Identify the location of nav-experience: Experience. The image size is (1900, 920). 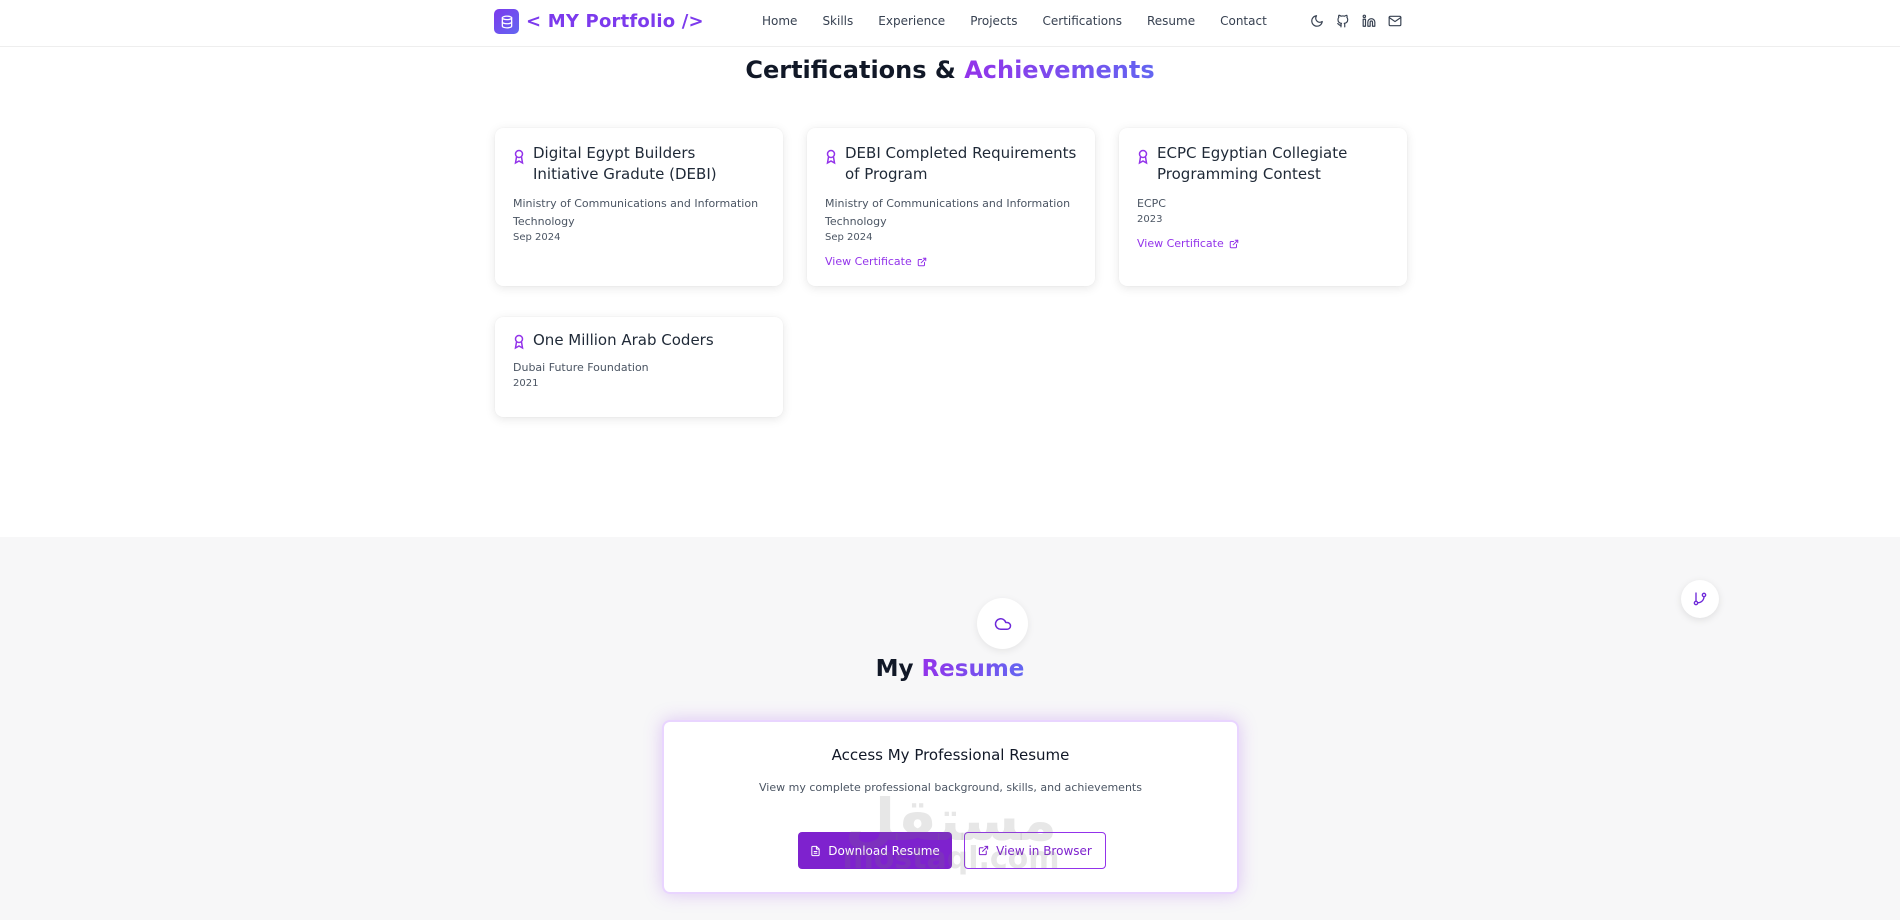
(911, 21).